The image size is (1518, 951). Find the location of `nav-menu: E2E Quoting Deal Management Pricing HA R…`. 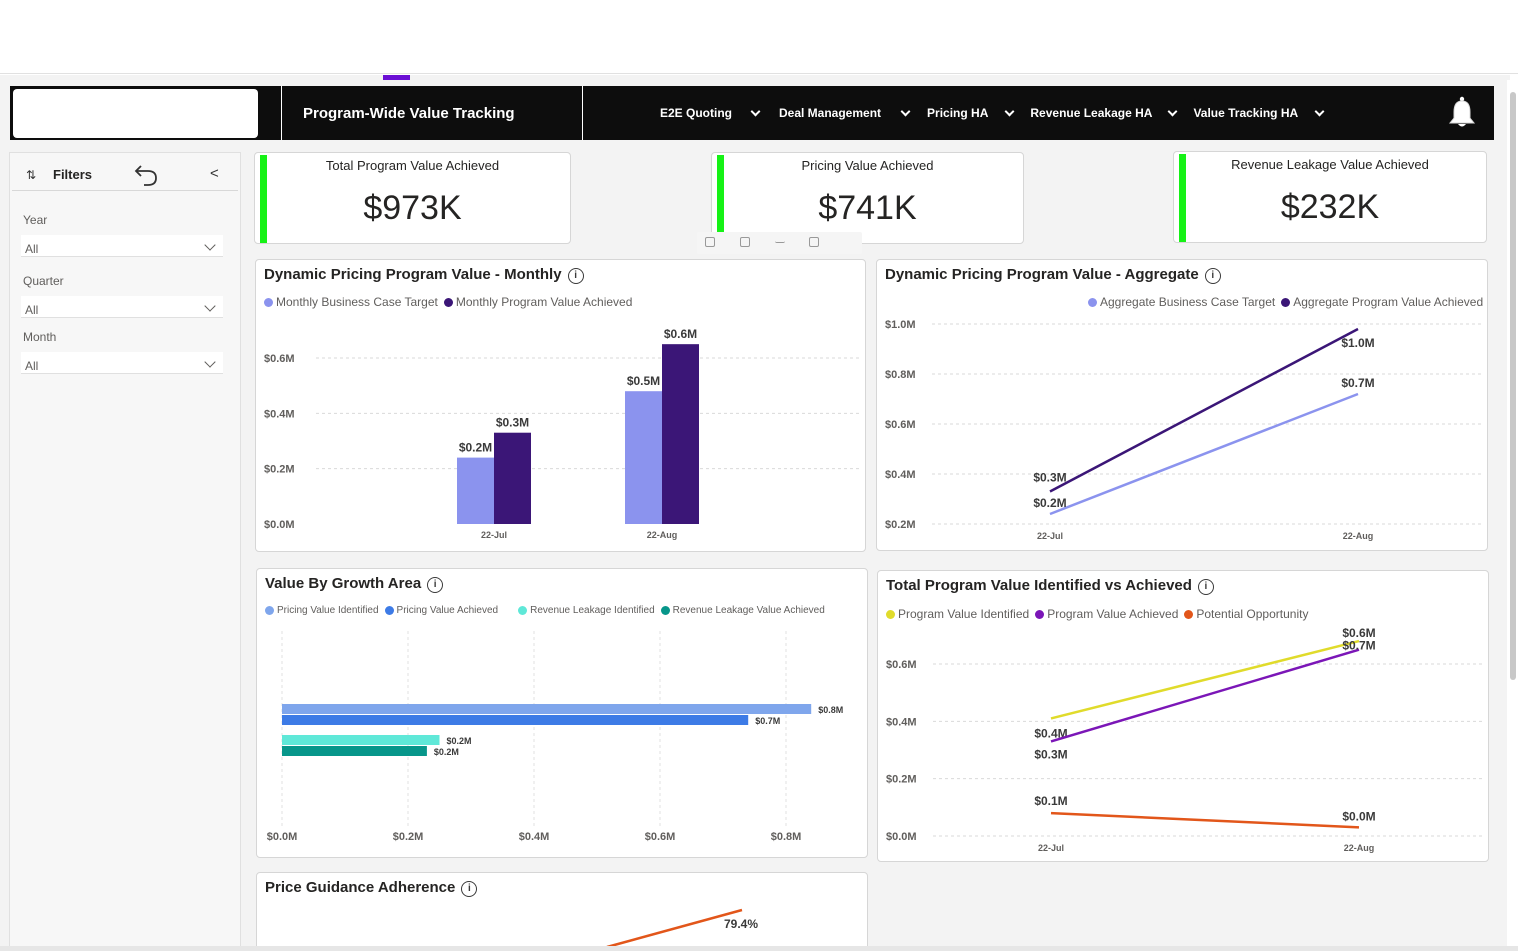

nav-menu: E2E Quoting Deal Management Pricing HA R… is located at coordinates (992, 113).